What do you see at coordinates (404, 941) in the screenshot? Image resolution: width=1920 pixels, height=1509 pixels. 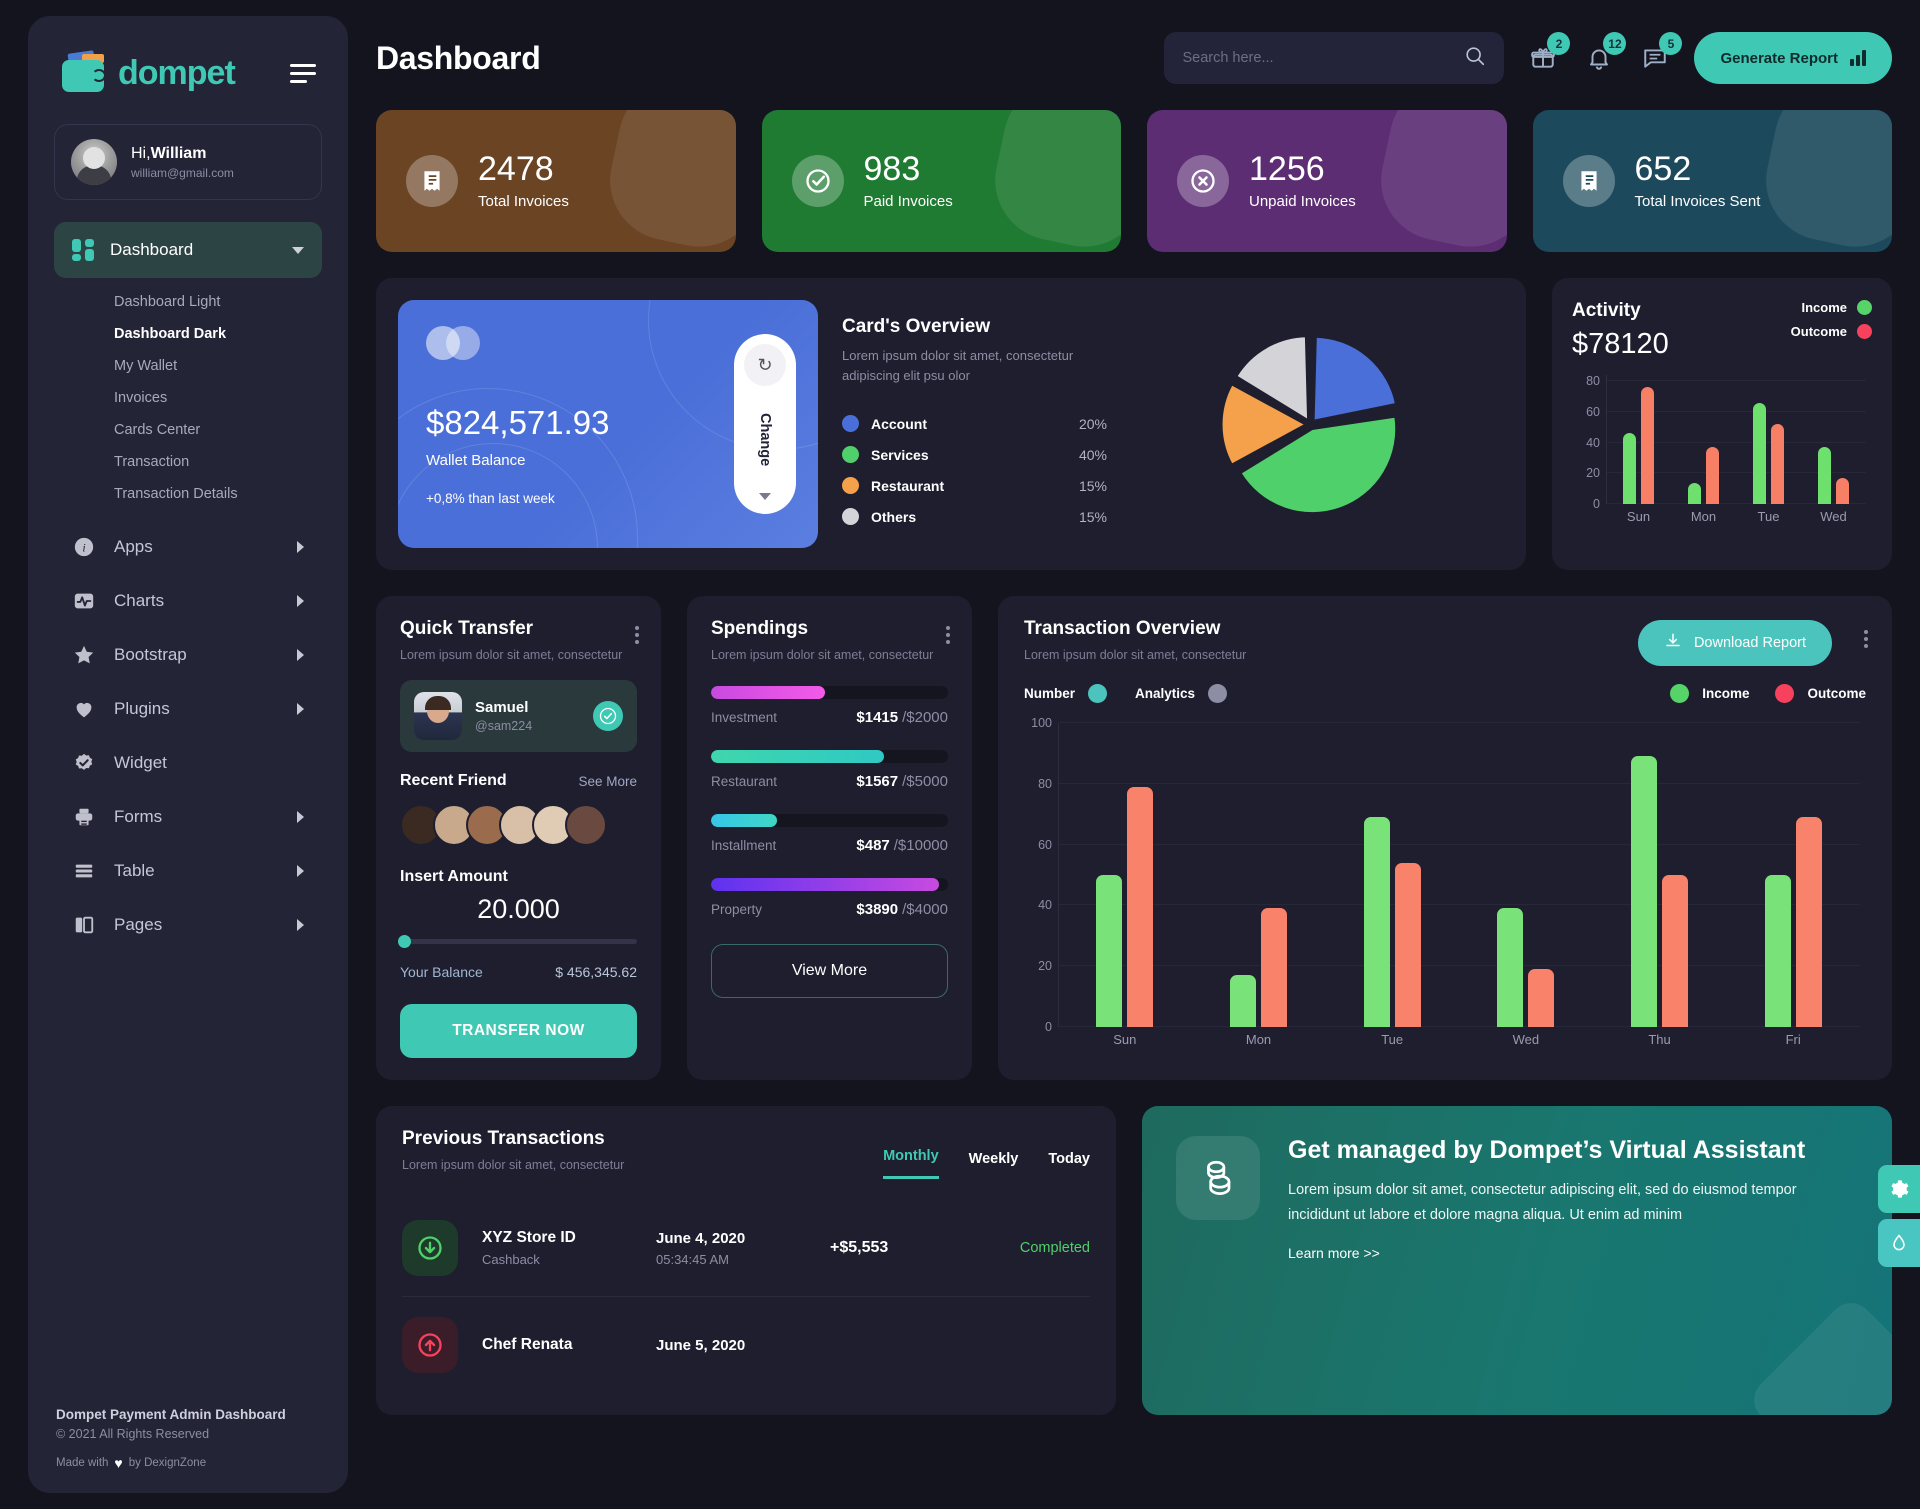 I see `slider-knob` at bounding box center [404, 941].